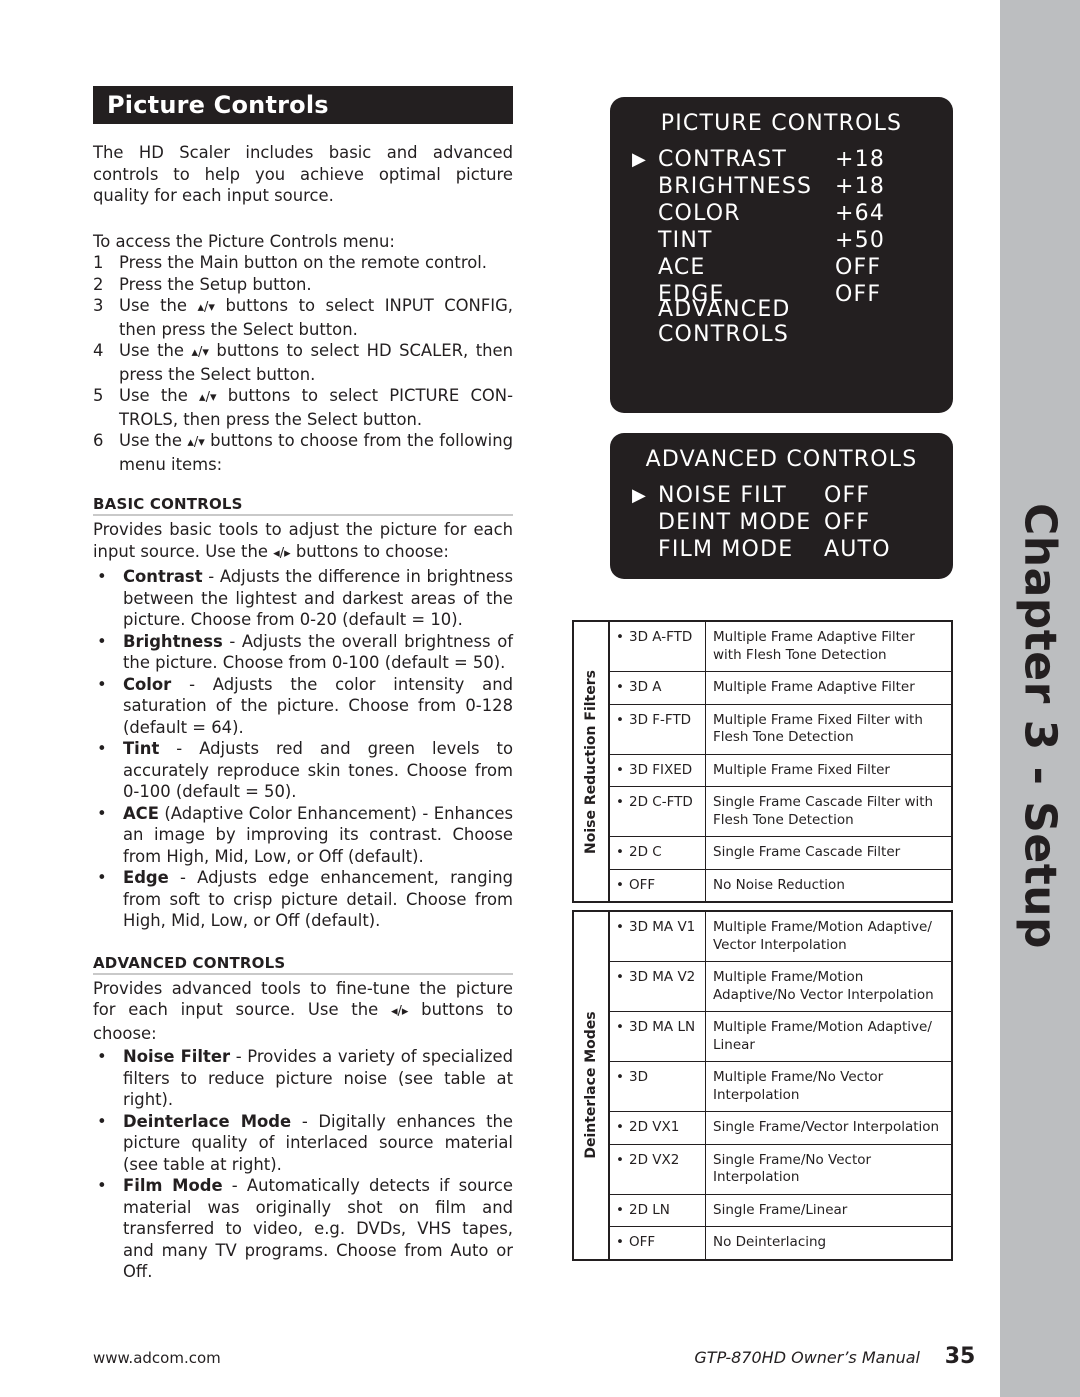 The height and width of the screenshot is (1397, 1080). Describe the element at coordinates (206, 307) in the screenshot. I see `updown-arrows-icon: ▴/▾` at that location.